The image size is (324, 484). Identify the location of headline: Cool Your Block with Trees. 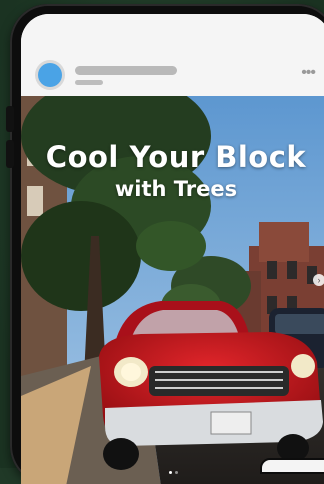
(172, 171).